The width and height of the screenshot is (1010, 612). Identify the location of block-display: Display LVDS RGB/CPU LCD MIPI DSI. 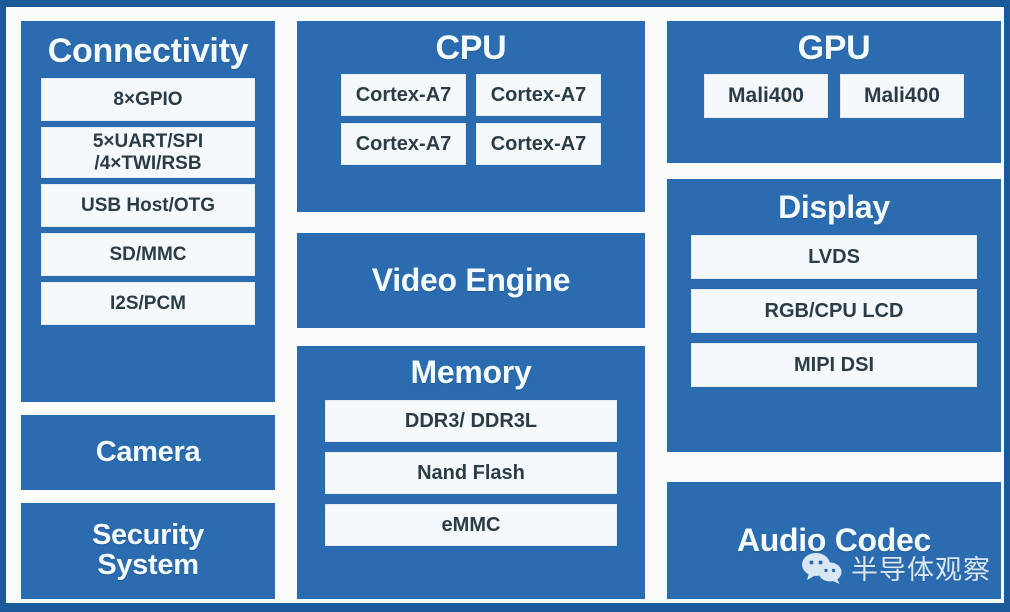
(834, 315).